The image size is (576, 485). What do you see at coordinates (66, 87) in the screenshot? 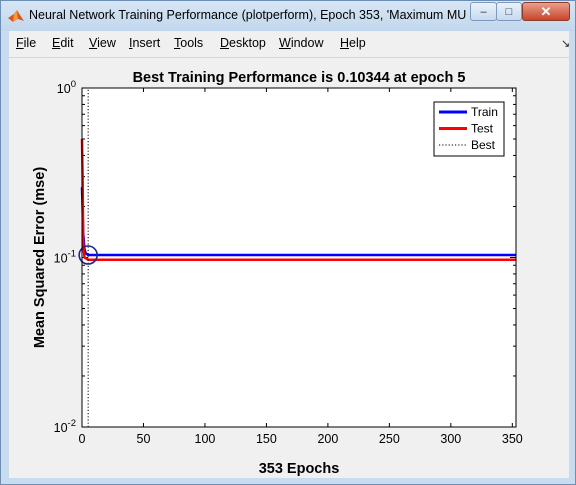
I see `y-tick-label: 100` at bounding box center [66, 87].